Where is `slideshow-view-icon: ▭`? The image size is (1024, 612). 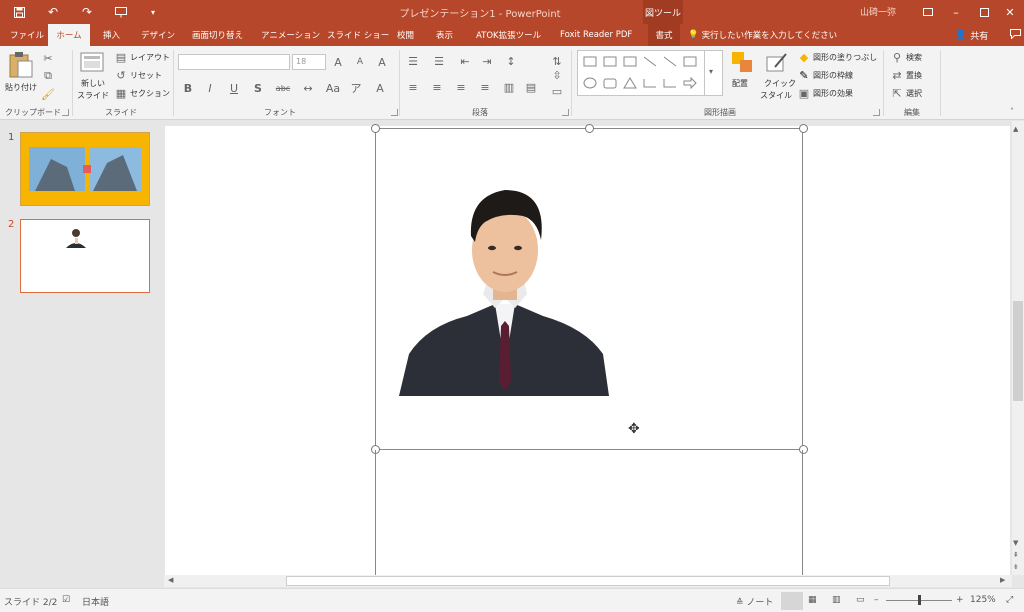
slideshow-view-icon: ▭ is located at coordinates (860, 600).